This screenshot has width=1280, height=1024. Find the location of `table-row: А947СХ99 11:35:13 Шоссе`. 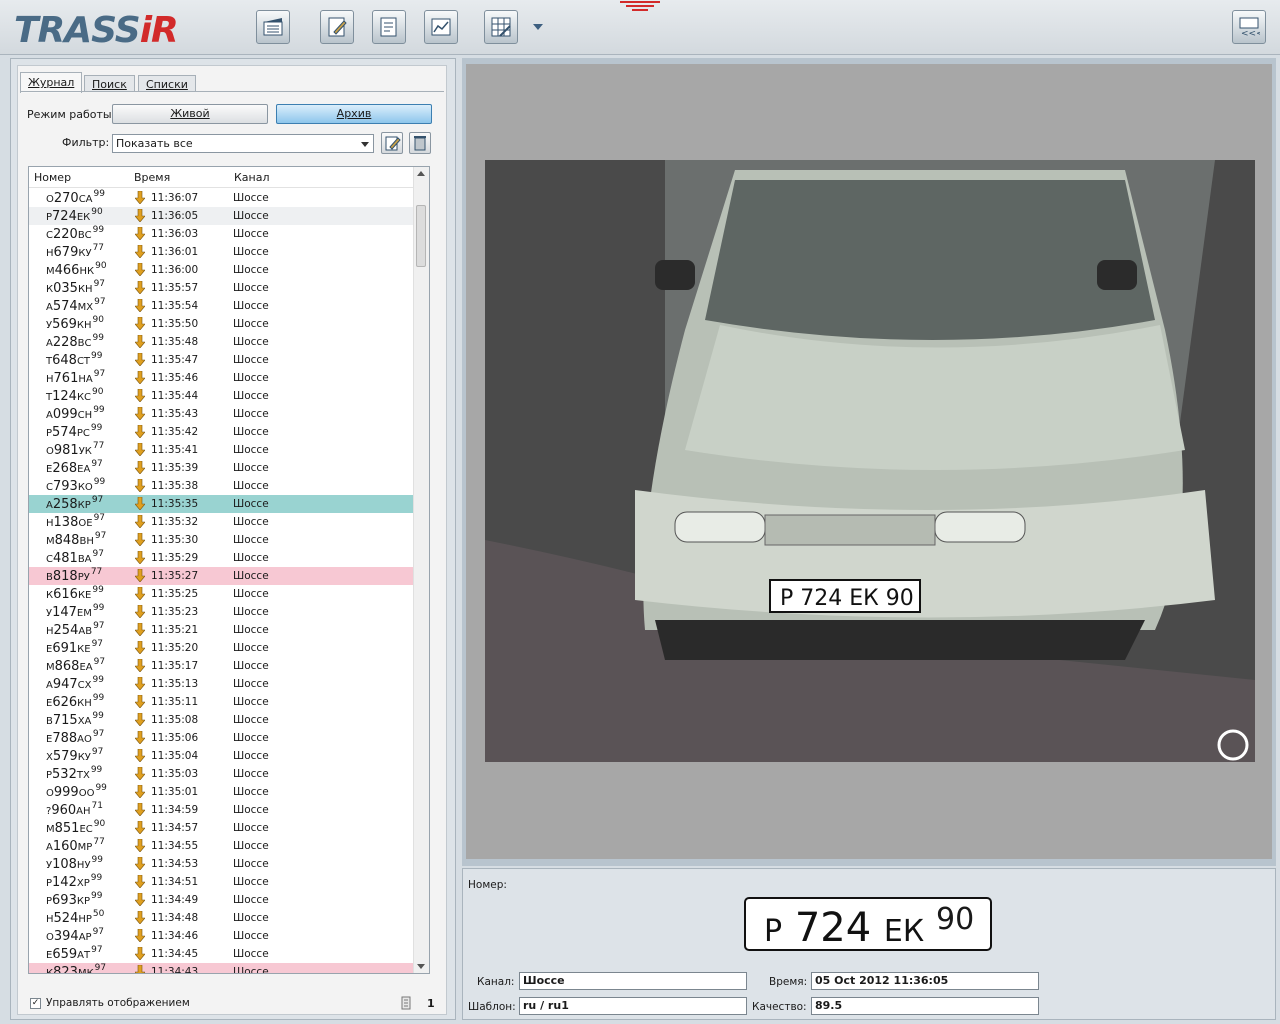

table-row: А947СХ99 11:35:13 Шоссе is located at coordinates (222, 684).